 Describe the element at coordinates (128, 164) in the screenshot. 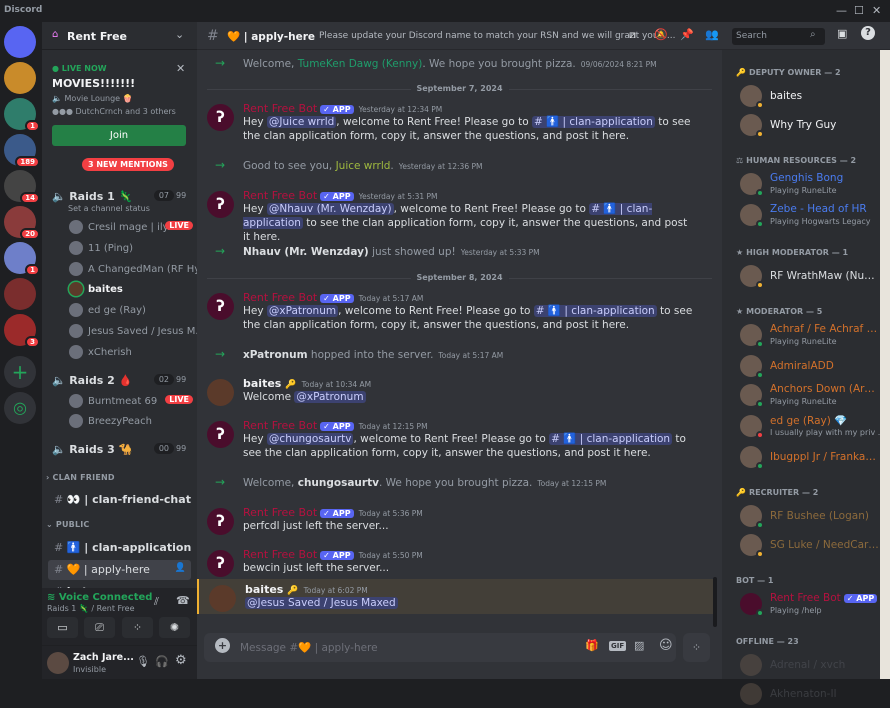

I see `new-mentions-pill: 3 NEW MENTIONS` at that location.